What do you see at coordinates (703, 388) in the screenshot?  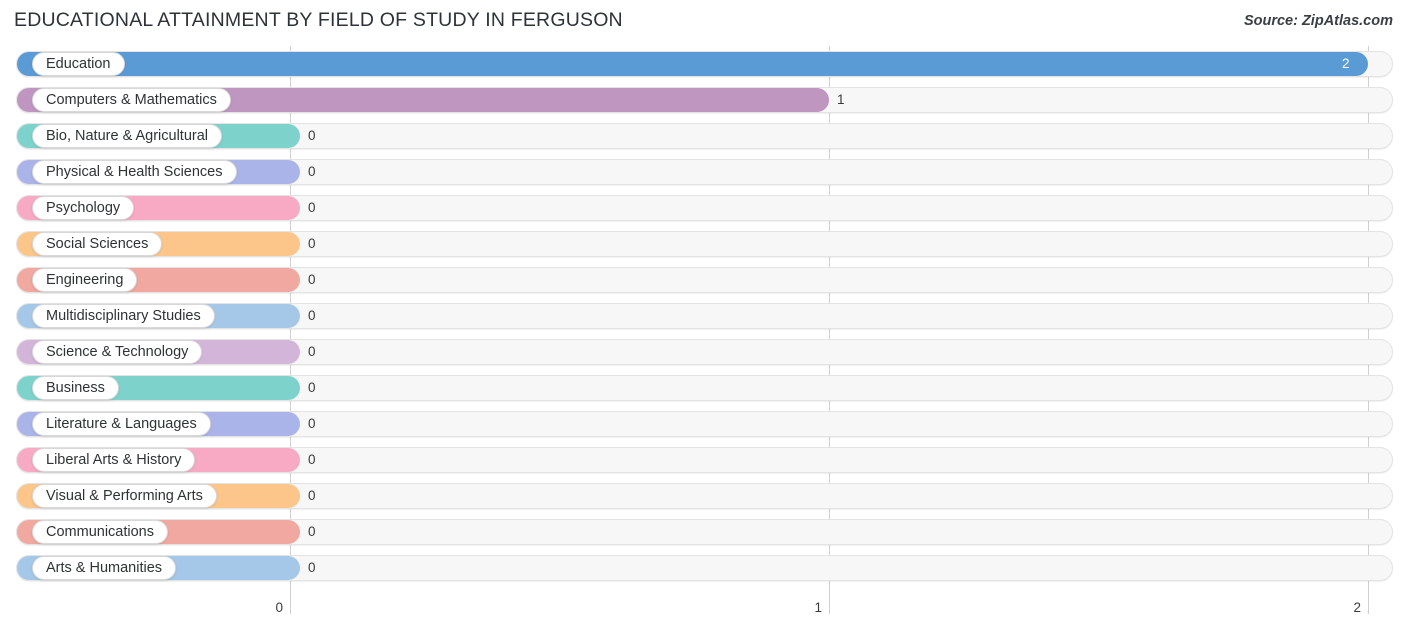 I see `bar-row: Business 0` at bounding box center [703, 388].